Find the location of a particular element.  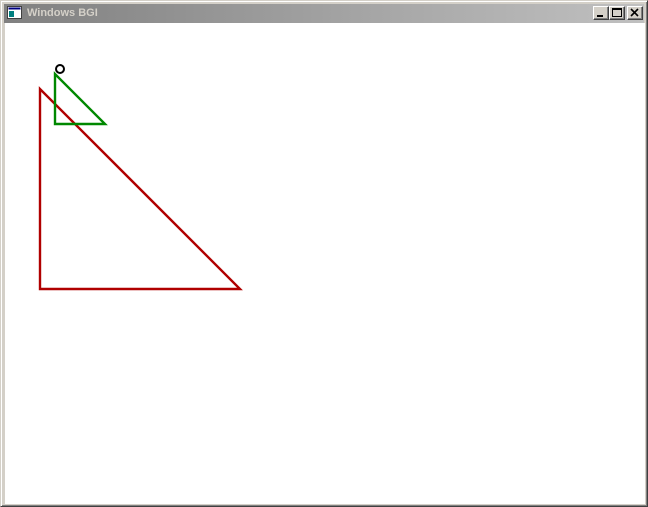

maximize-icon is located at coordinates (617, 12).